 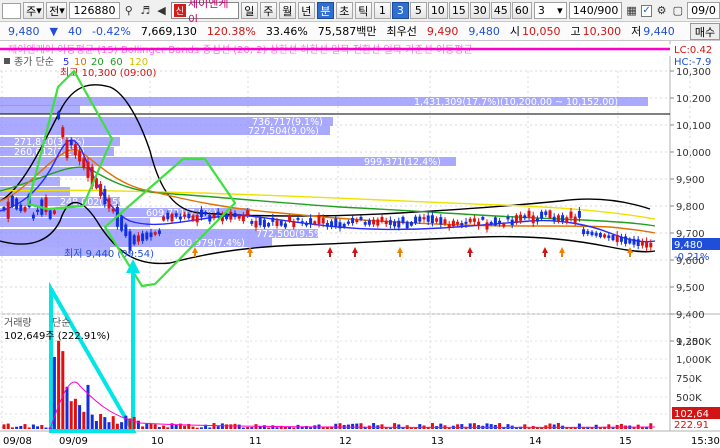 I want to click on search-icon: ⚲, so click(x=129, y=10).